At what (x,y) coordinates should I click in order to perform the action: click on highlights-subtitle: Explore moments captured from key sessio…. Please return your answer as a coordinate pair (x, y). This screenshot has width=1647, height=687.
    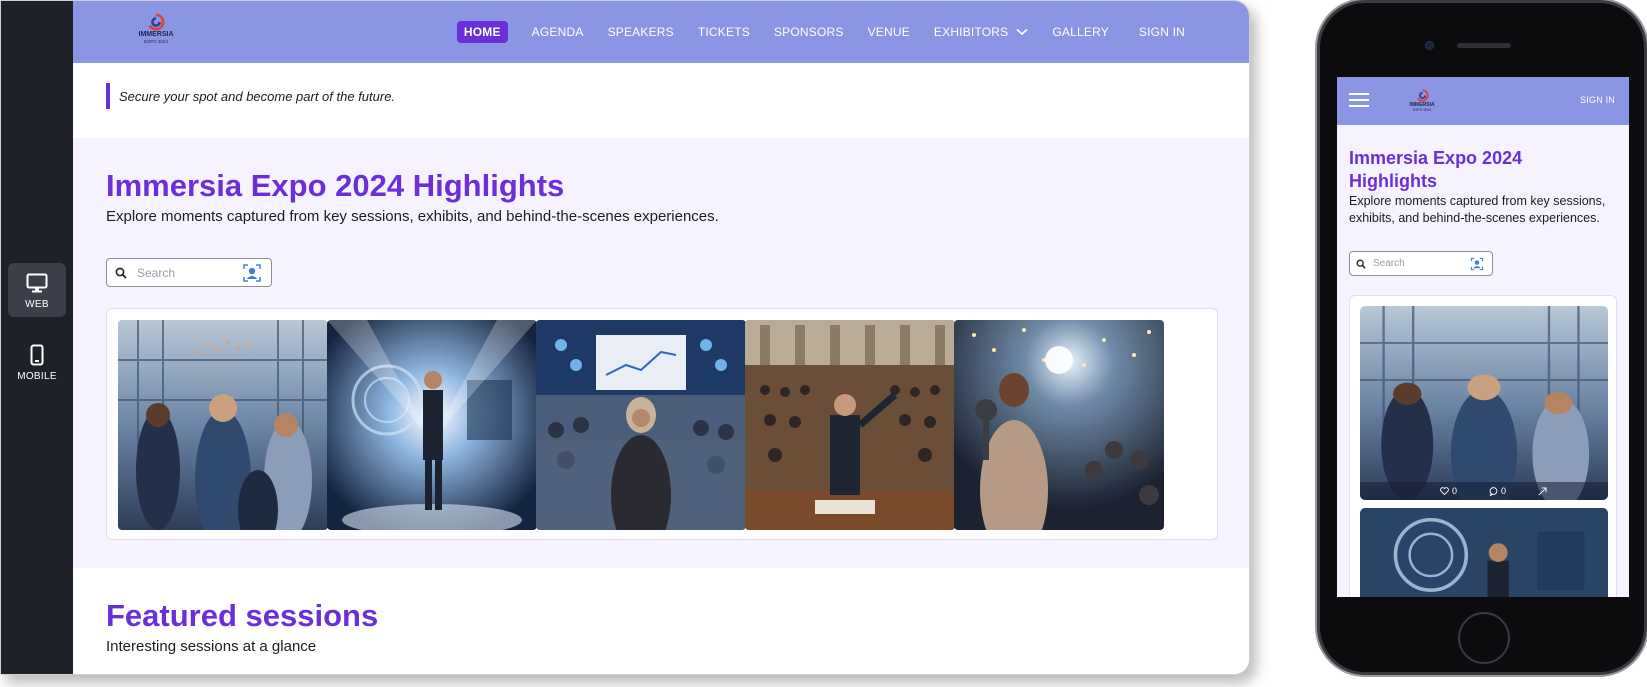
    Looking at the image, I should click on (412, 216).